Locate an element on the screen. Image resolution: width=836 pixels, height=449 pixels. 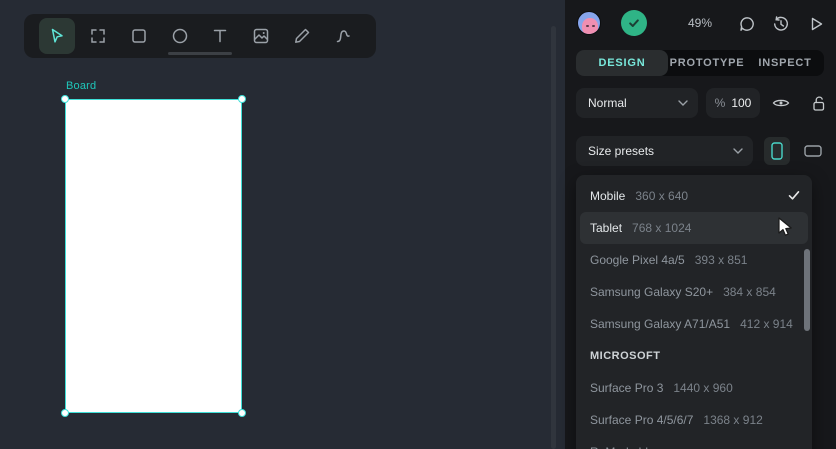
preset-size: 384 x 854 is located at coordinates (749, 292).